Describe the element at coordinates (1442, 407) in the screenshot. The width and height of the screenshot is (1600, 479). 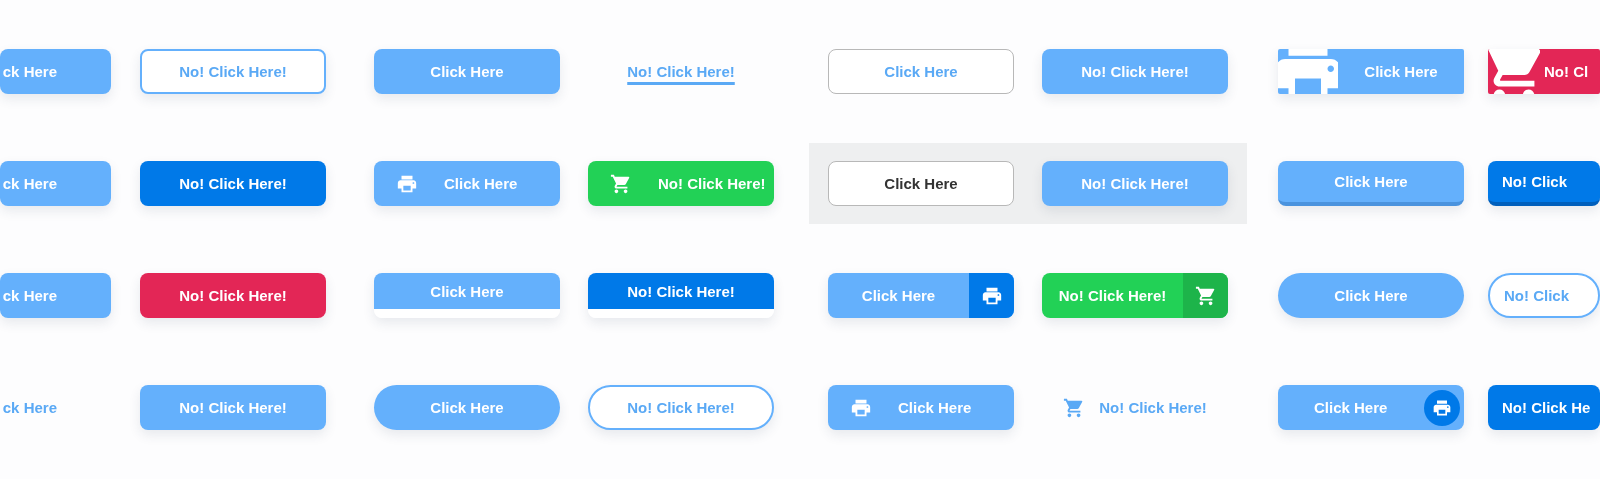
I see `printer-icon` at that location.